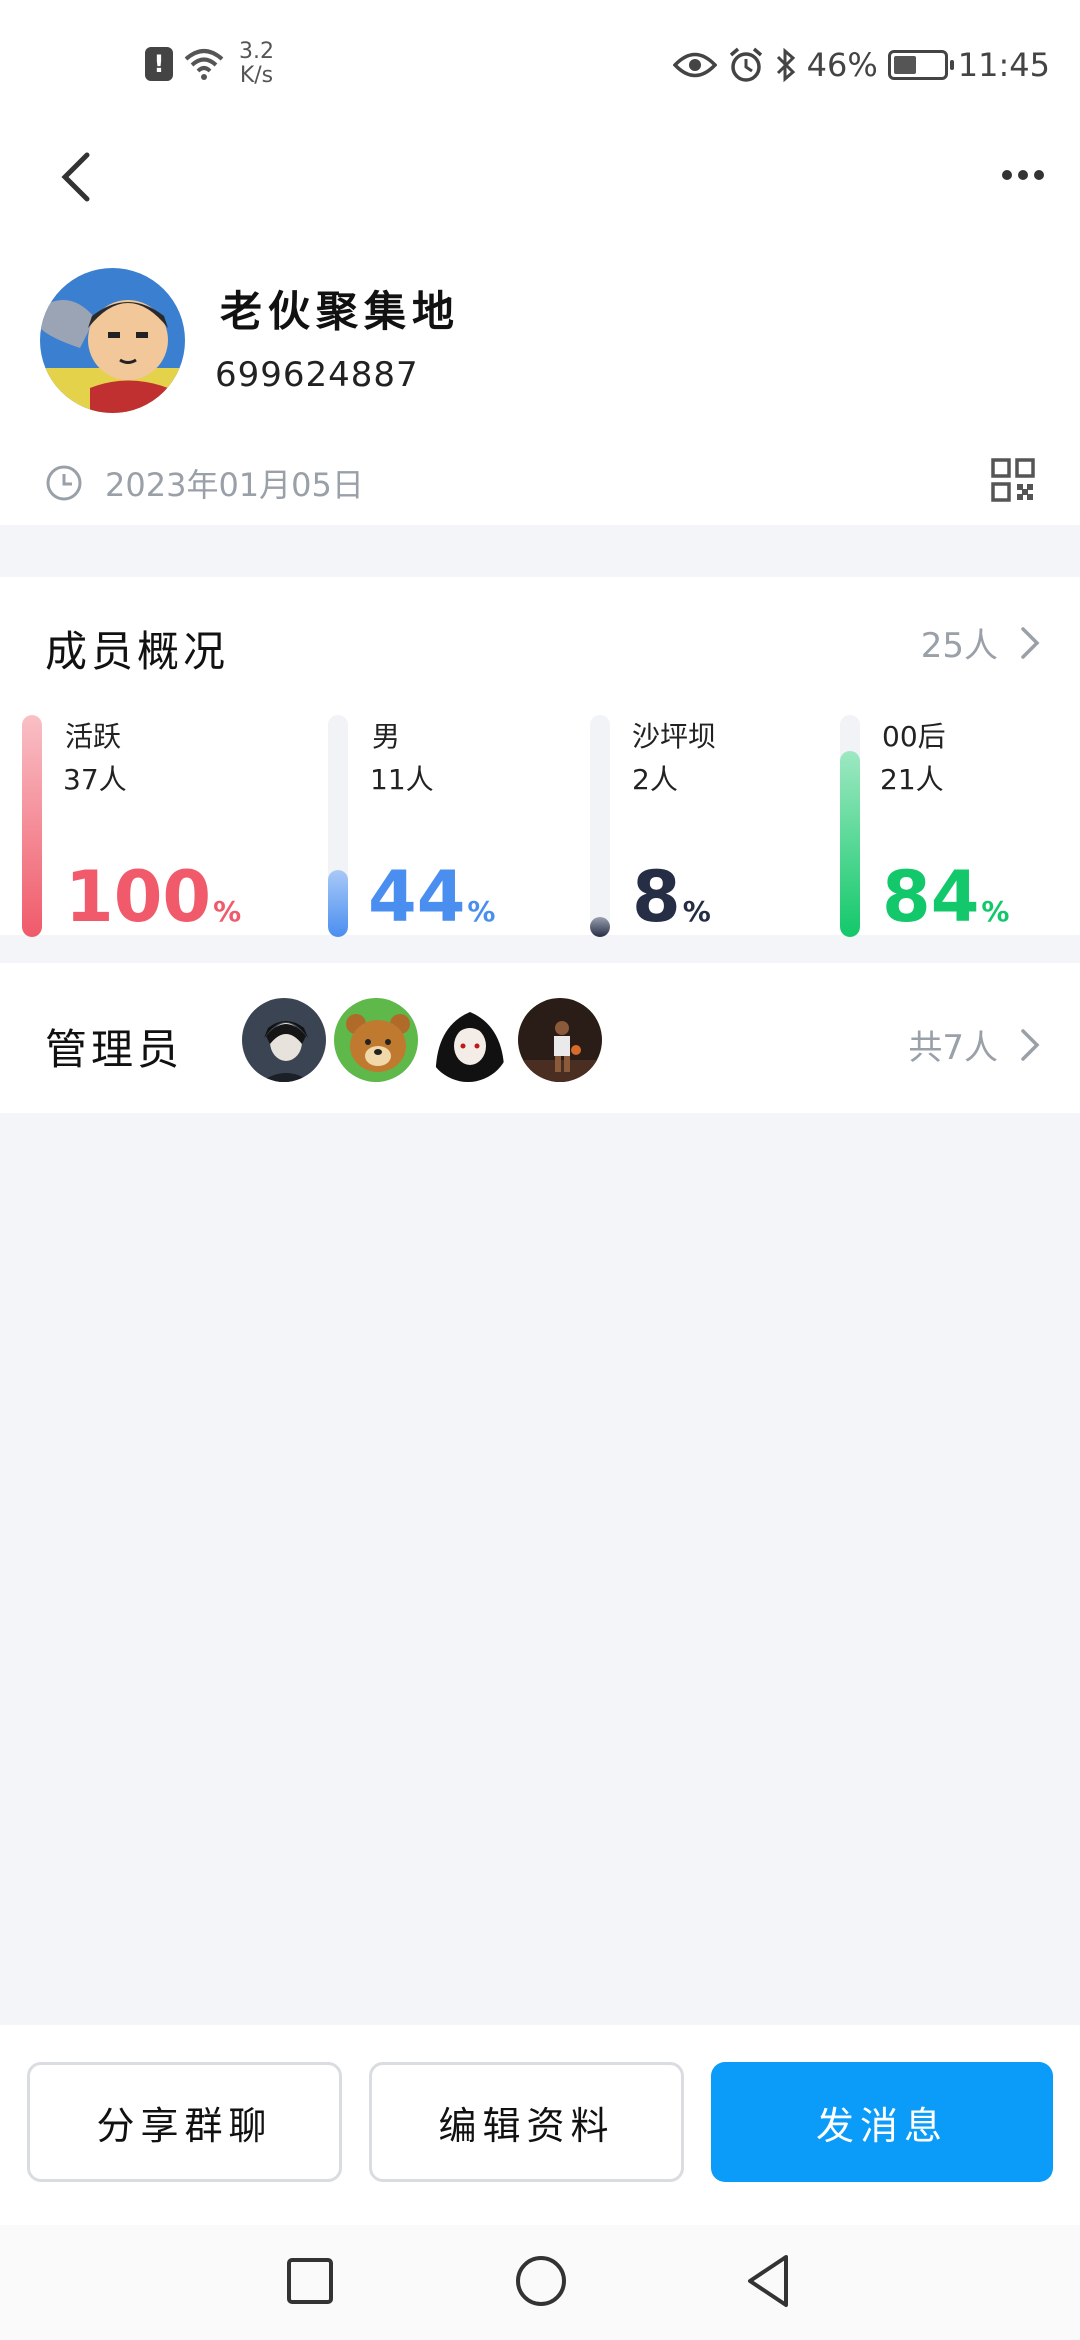  Describe the element at coordinates (745, 64) in the screenshot. I see `alarm-icon` at that location.